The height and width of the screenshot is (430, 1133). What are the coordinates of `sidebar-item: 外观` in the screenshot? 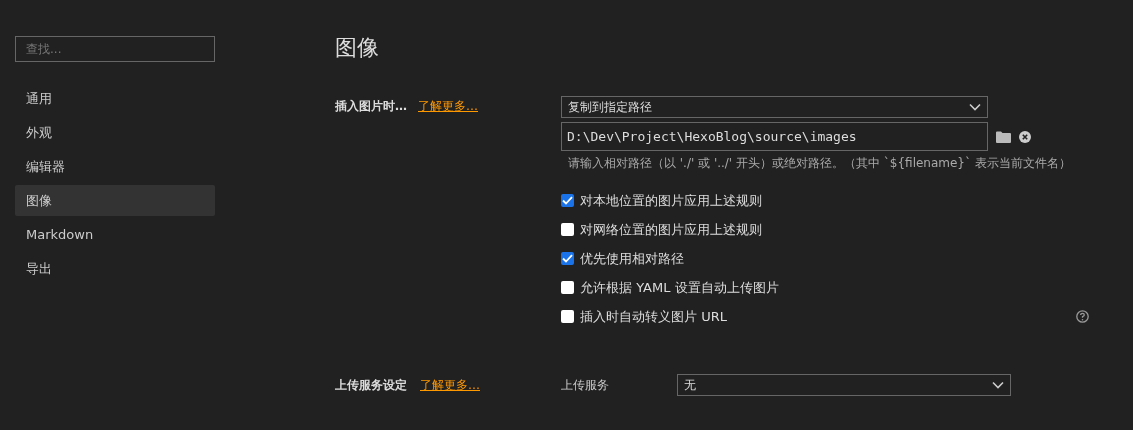 It's located at (115, 132).